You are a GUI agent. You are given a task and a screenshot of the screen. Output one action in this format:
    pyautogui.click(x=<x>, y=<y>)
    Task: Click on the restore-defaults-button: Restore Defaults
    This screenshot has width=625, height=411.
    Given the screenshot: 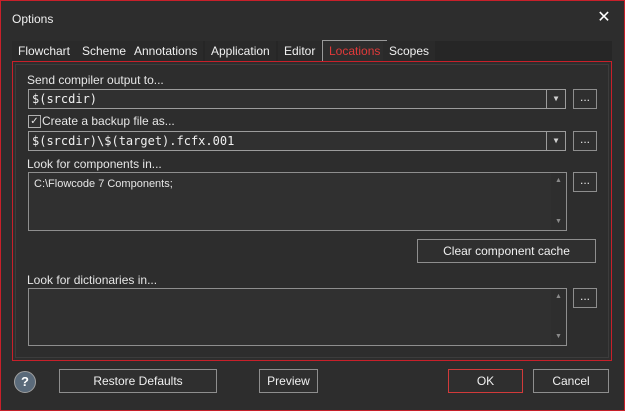 What is the action you would take?
    pyautogui.click(x=138, y=381)
    